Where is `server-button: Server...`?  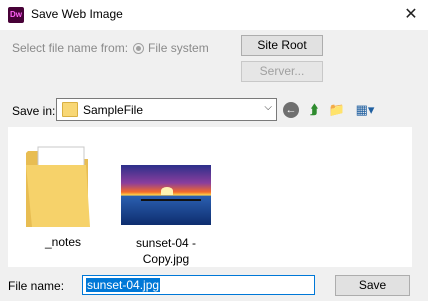 server-button: Server... is located at coordinates (282, 71).